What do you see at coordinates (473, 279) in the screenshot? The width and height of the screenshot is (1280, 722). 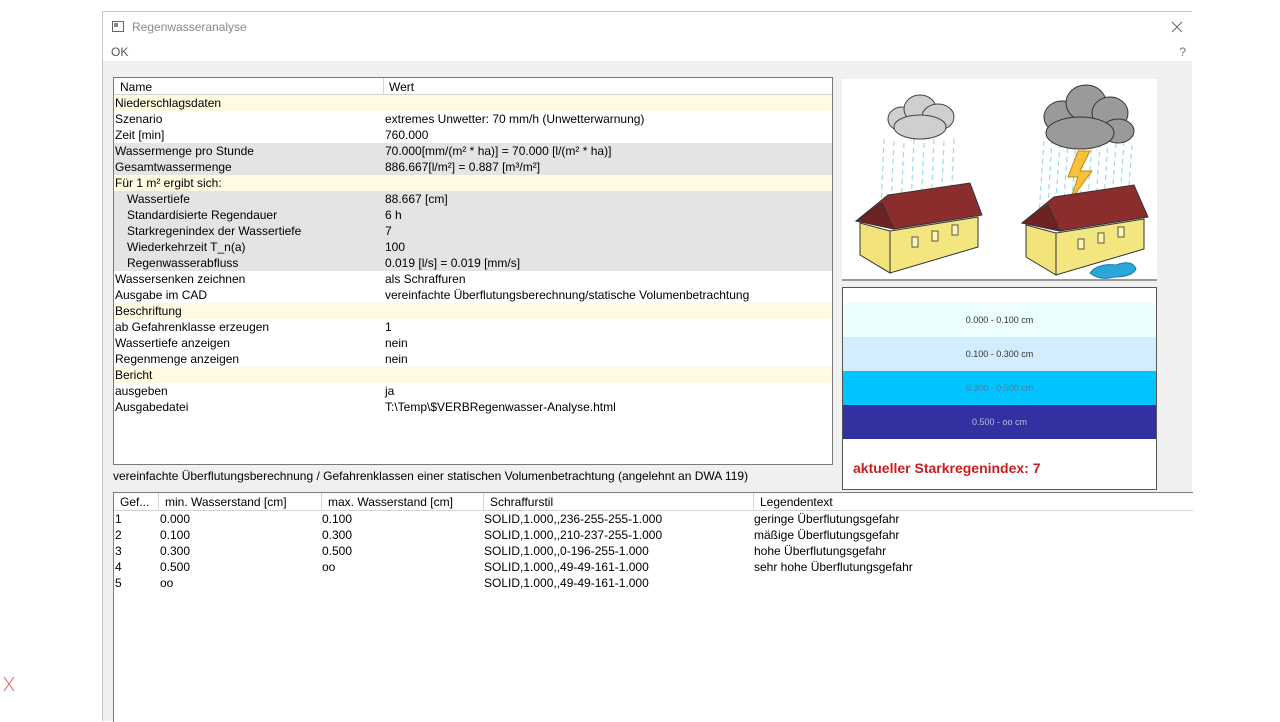 I see `property-row: Wassersenken zeichnen als Schraffuren` at bounding box center [473, 279].